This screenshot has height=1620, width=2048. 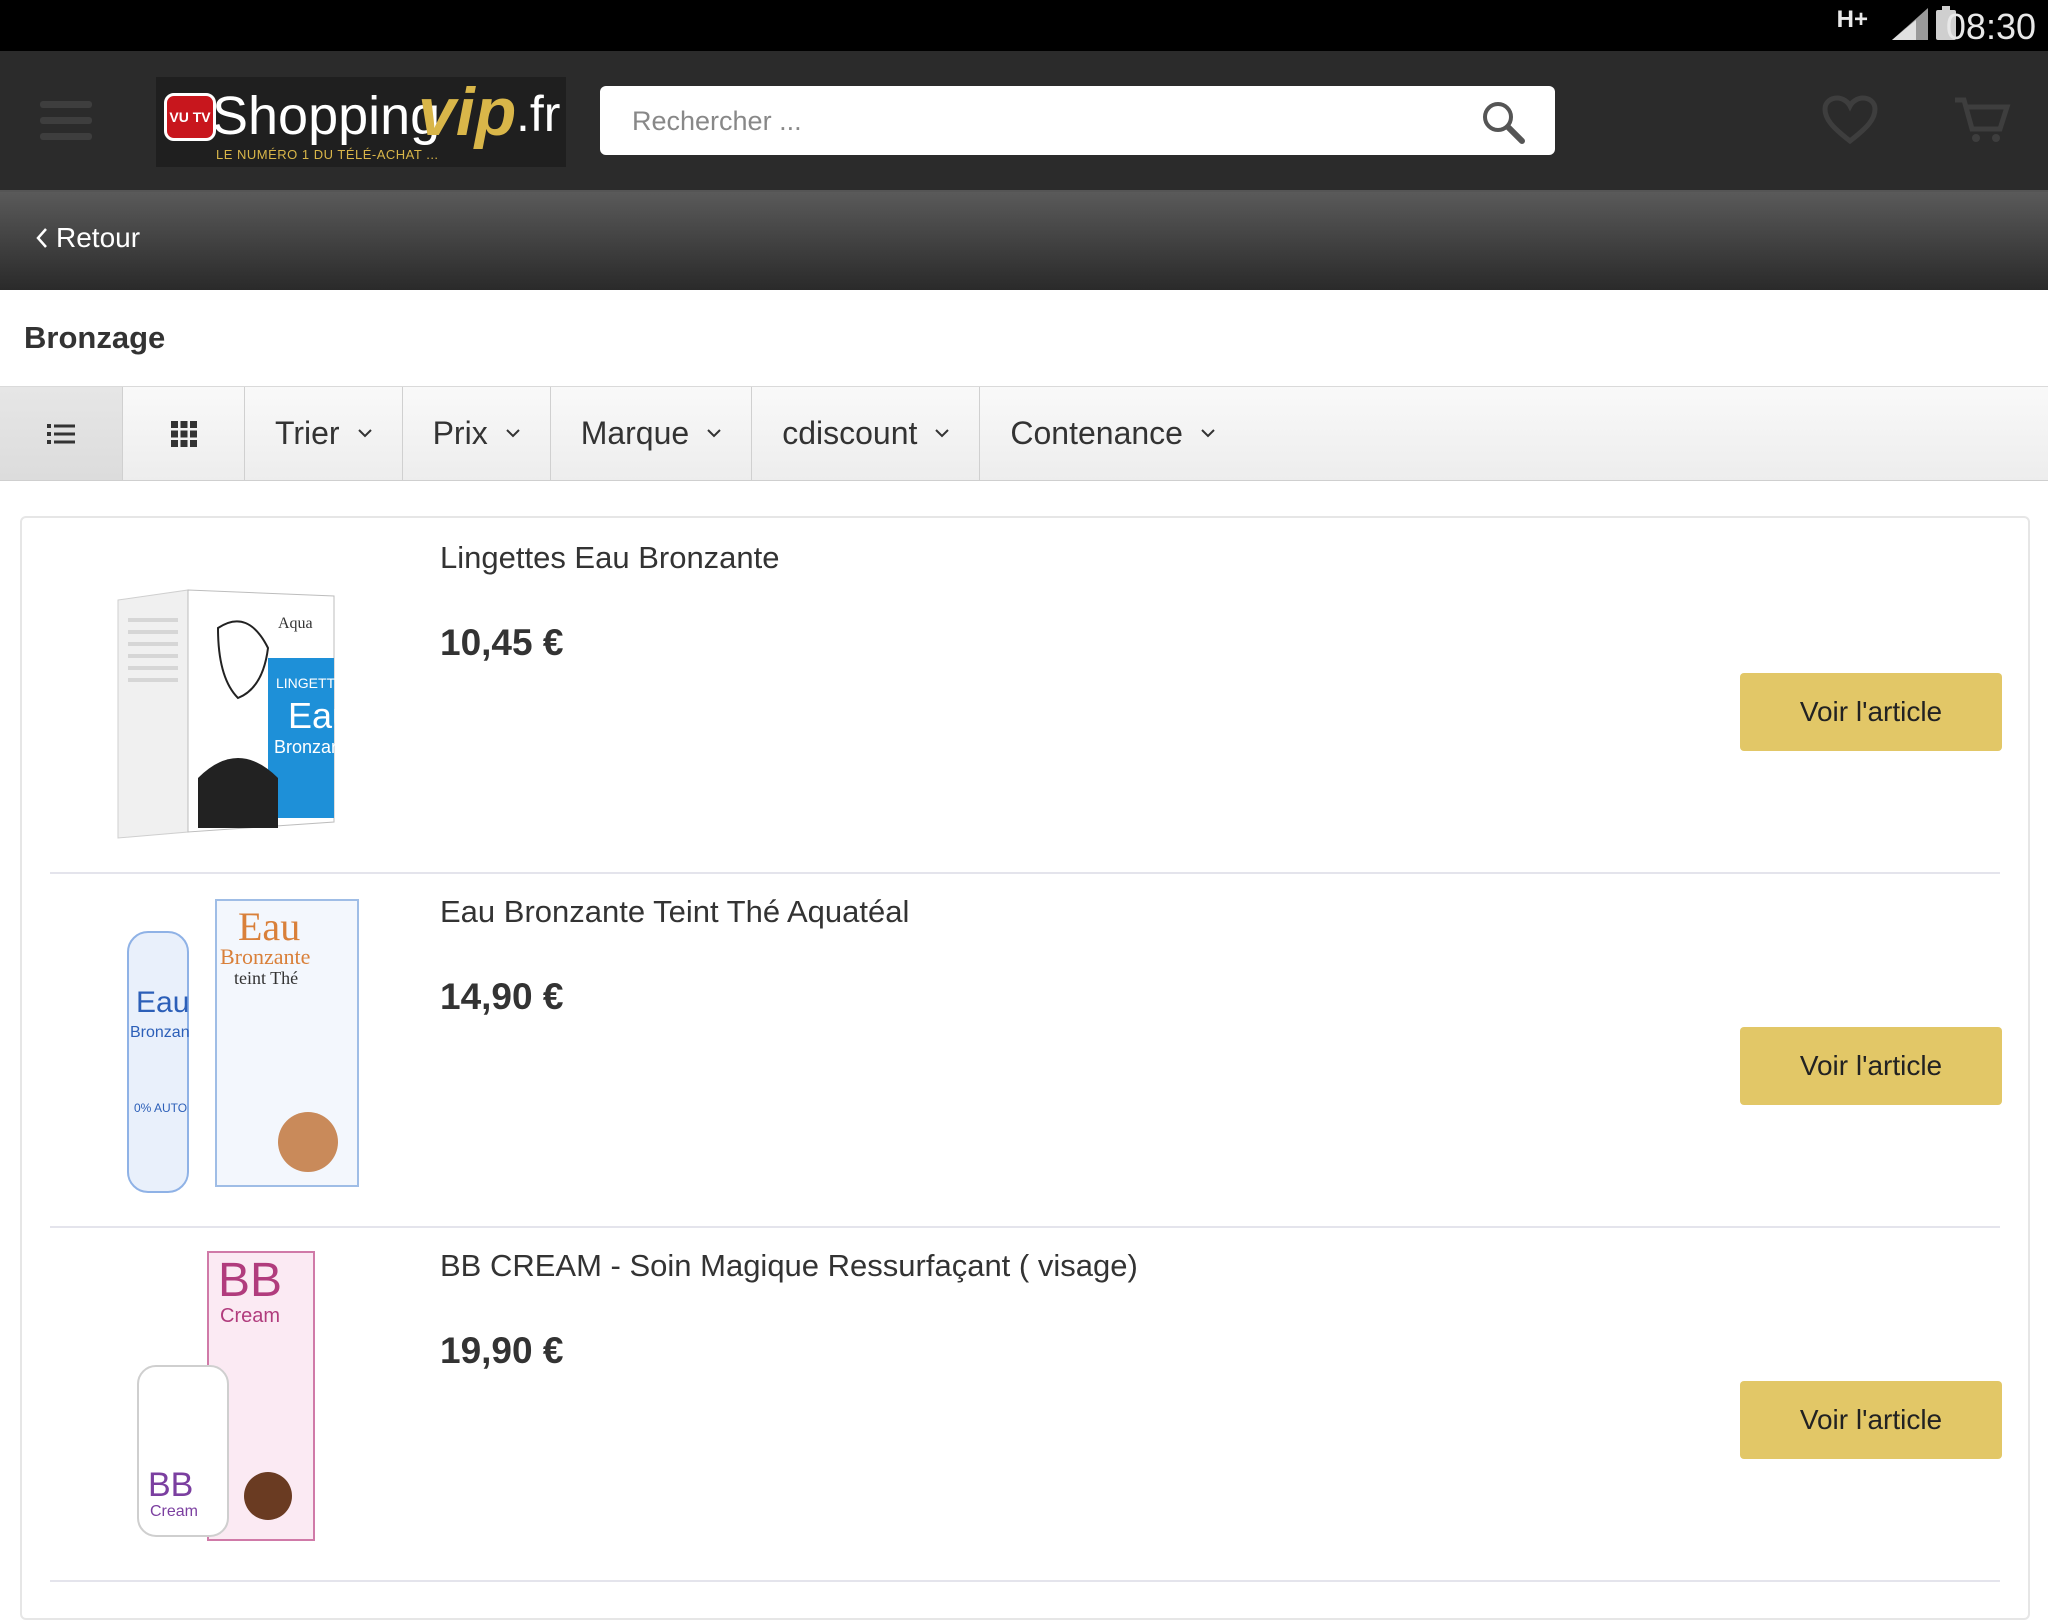 I want to click on wishlist-heart-icon, so click(x=1850, y=120).